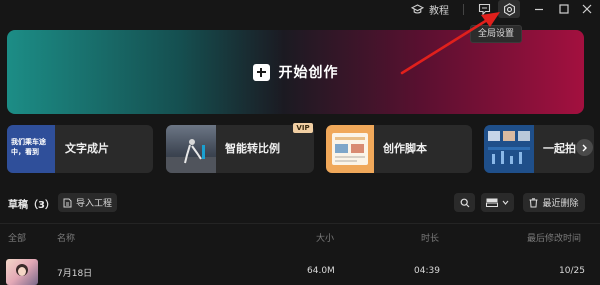  I want to click on chevron-down-icon, so click(505, 202).